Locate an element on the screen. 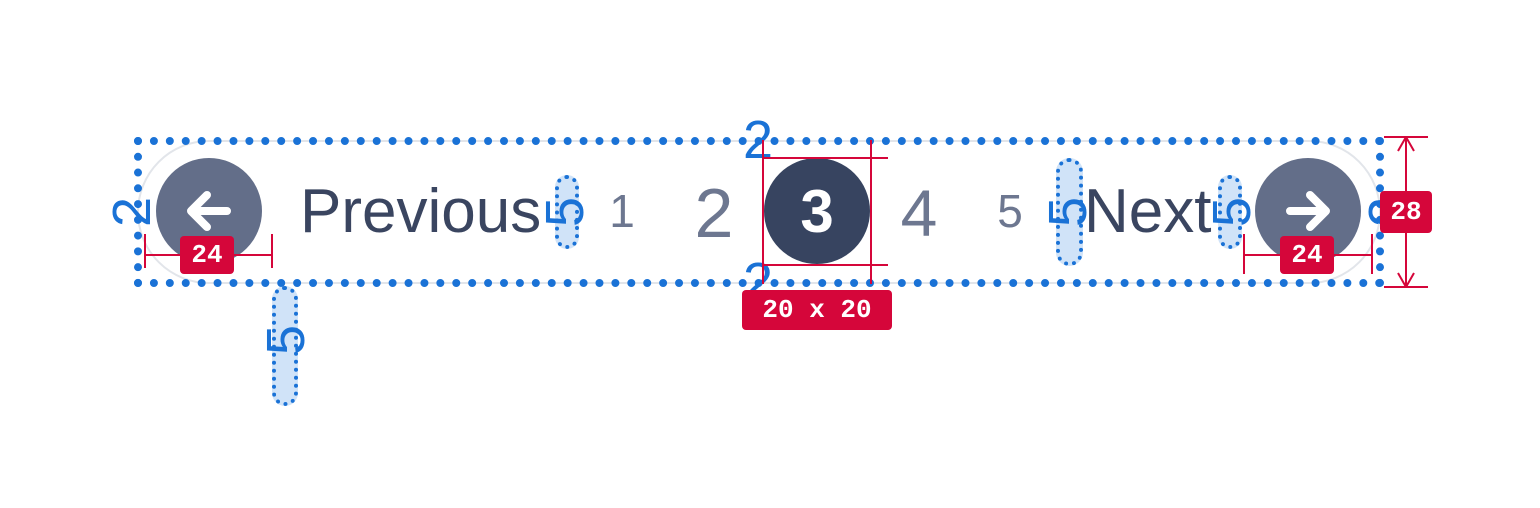 The height and width of the screenshot is (508, 1540). dim-current-box is located at coordinates (817, 212).